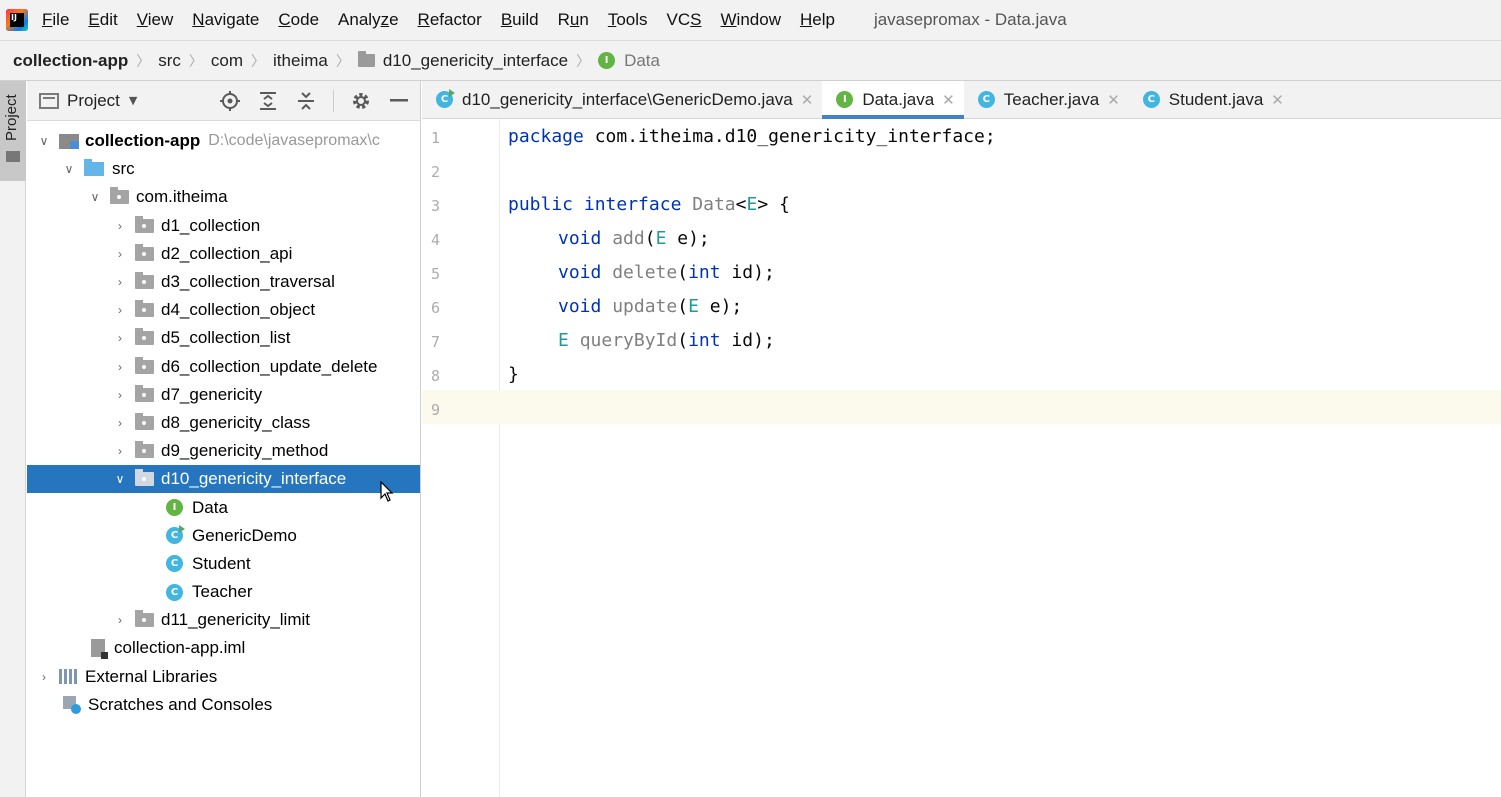 This screenshot has height=797, width=1501. Describe the element at coordinates (268, 101) in the screenshot. I see `expand-all-icon` at that location.